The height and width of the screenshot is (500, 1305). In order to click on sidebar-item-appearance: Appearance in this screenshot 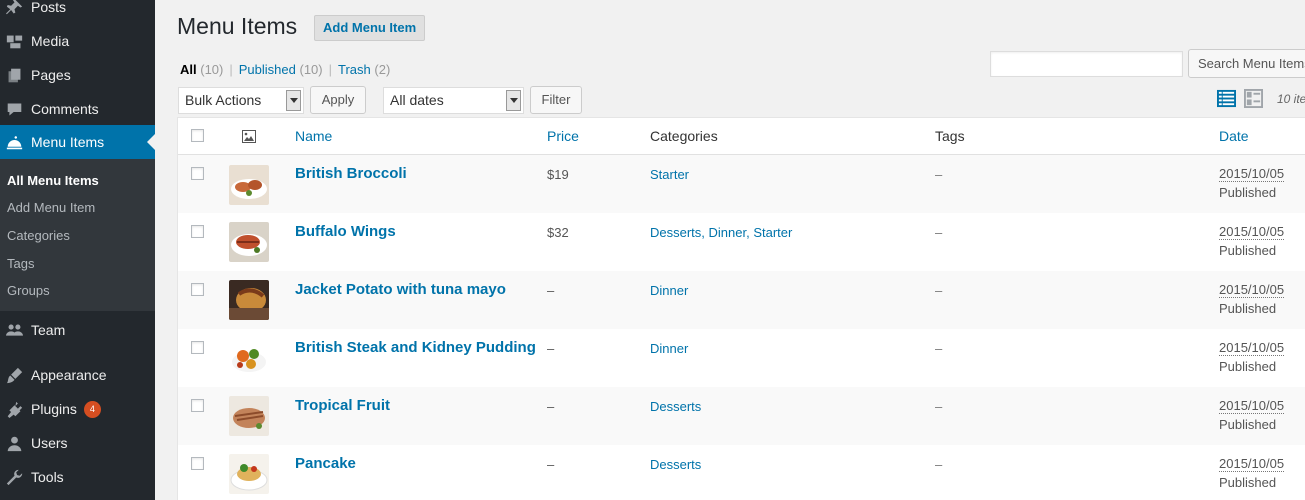, I will do `click(77, 375)`.